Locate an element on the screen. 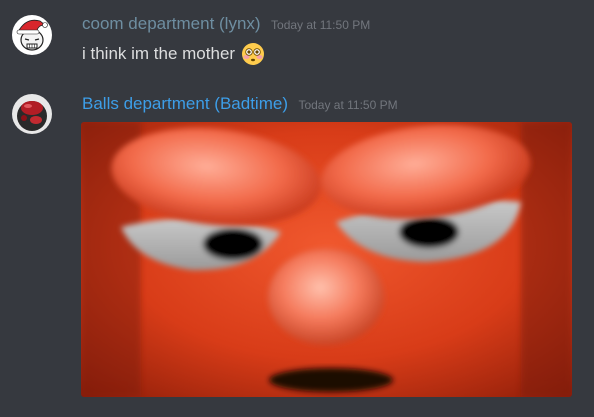 This screenshot has height=417, width=594. message-header: coom department (lynx) Today at 11:50 PM is located at coordinates (226, 24).